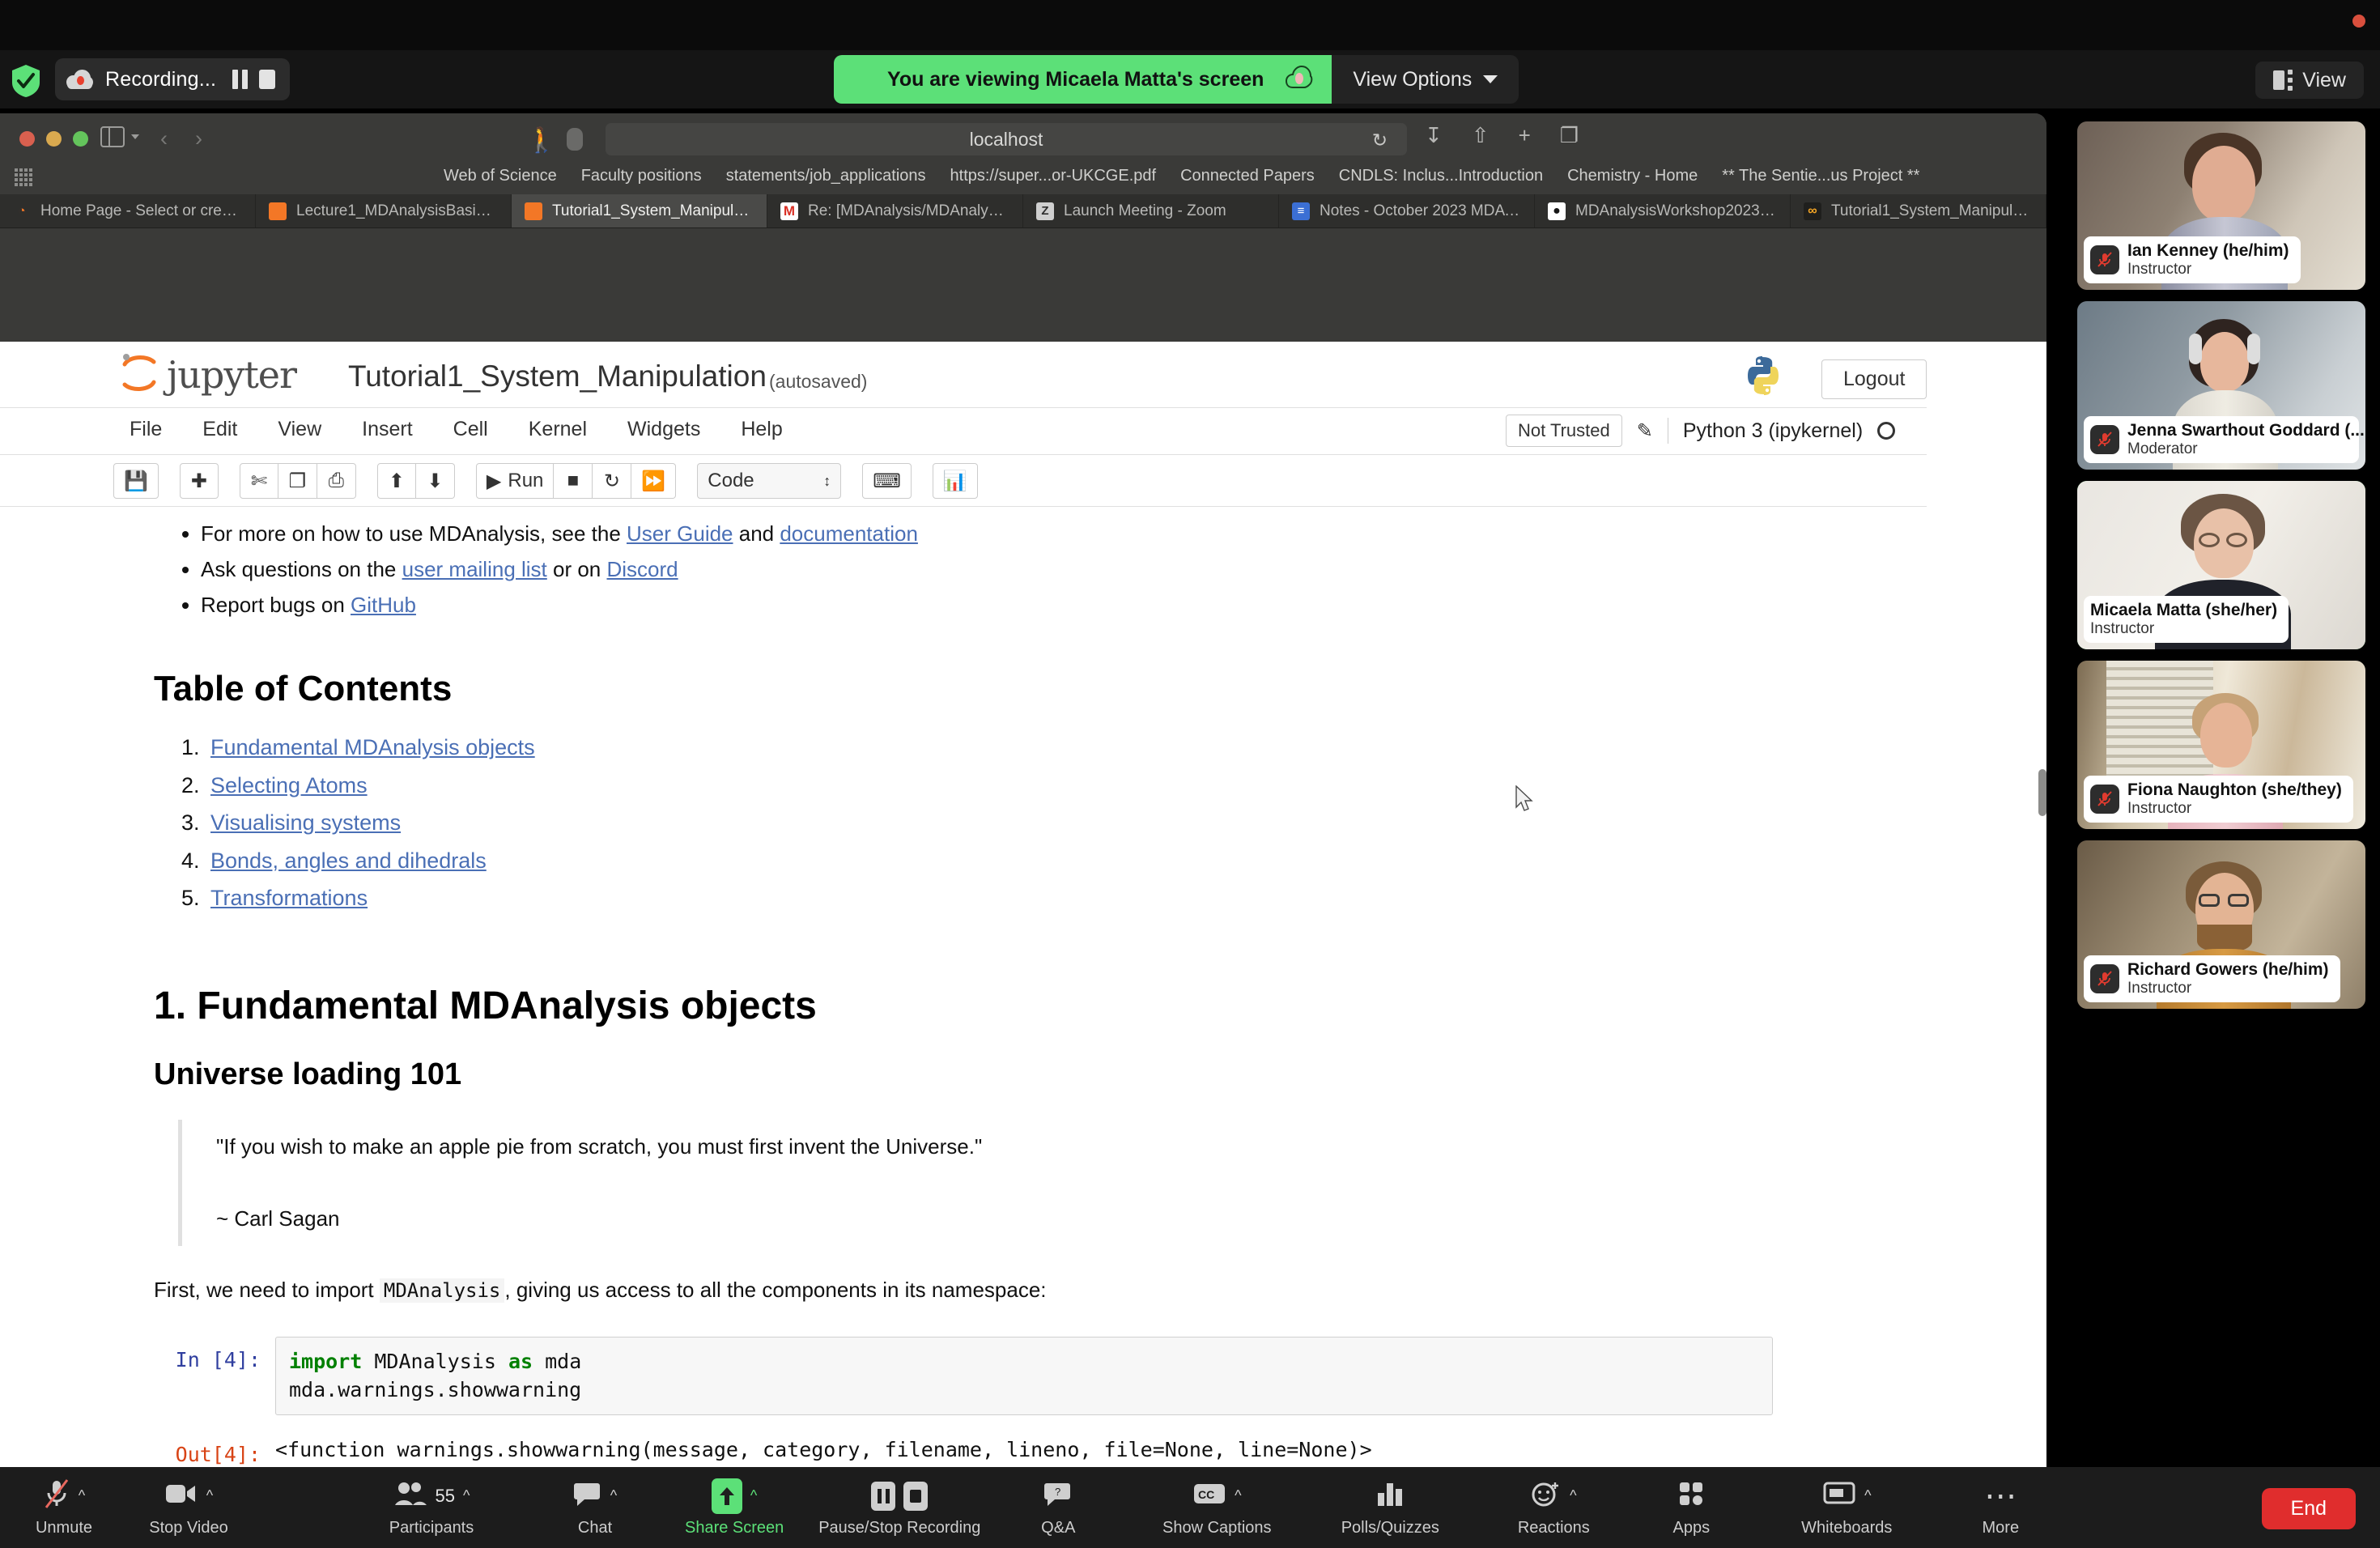  What do you see at coordinates (1564, 431) in the screenshot?
I see `trust-status-badge: Not Trusted` at bounding box center [1564, 431].